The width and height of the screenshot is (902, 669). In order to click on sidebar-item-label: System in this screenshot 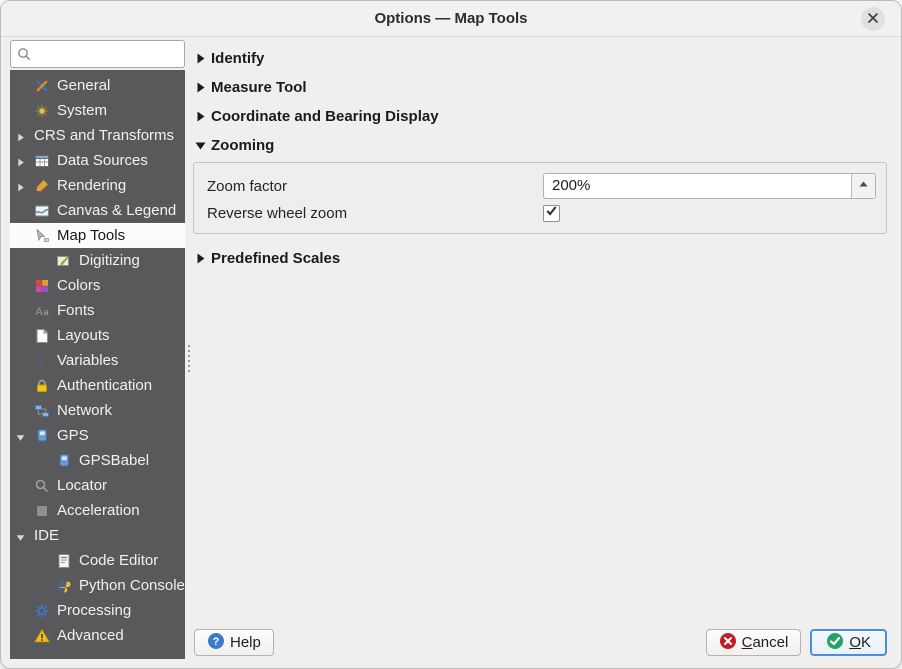, I will do `click(82, 110)`.